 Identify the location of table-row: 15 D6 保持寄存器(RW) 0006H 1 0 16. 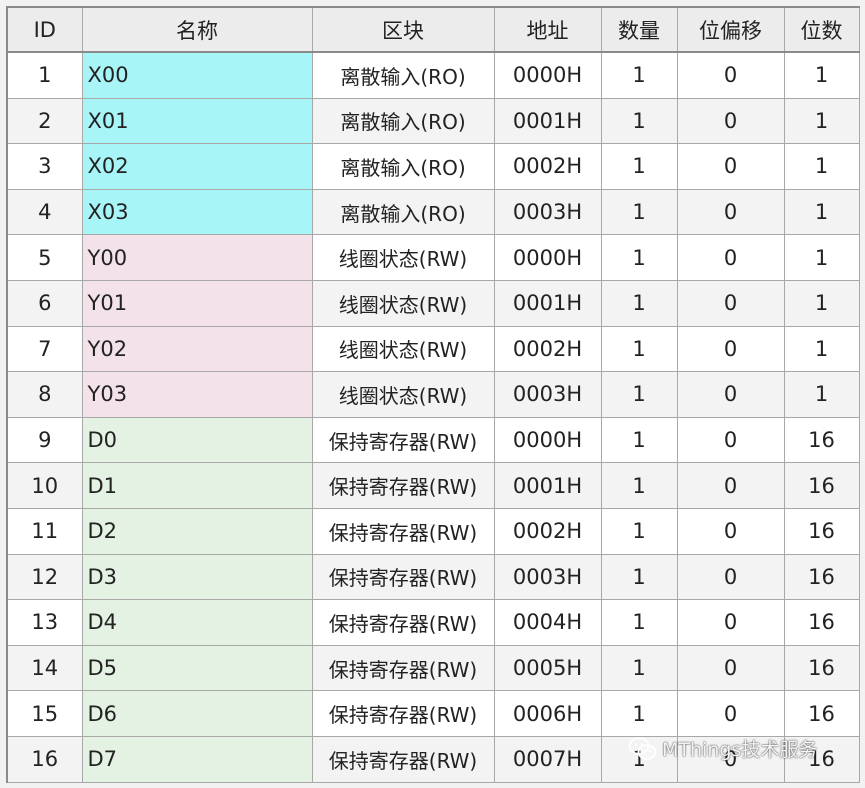
(434, 713).